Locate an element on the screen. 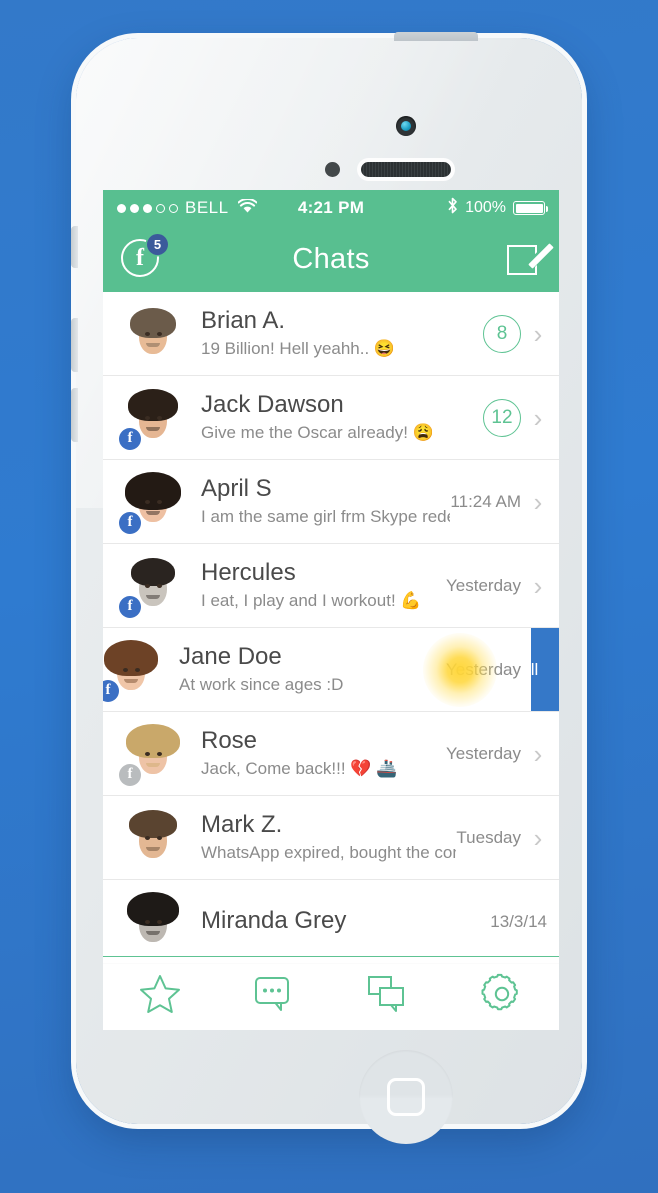  volume-down-button is located at coordinates (74, 415).